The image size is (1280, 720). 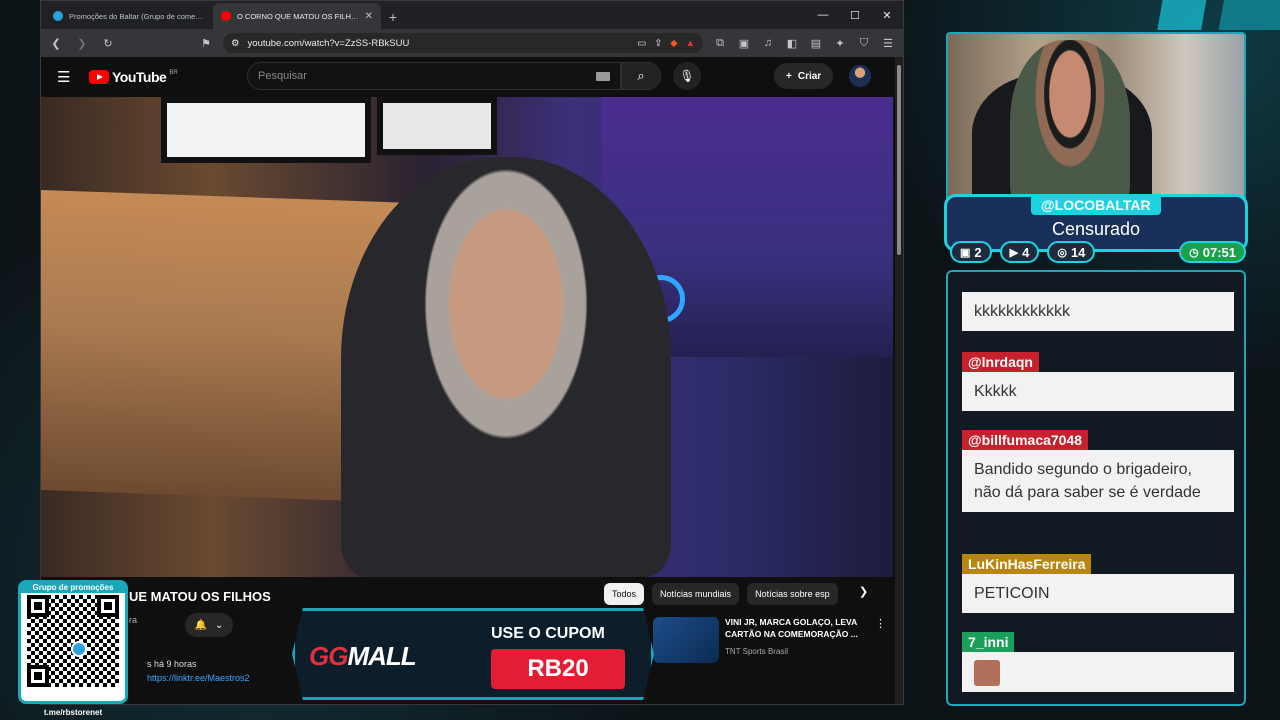 What do you see at coordinates (744, 43) in the screenshot?
I see `screenshot-icon: ▣` at bounding box center [744, 43].